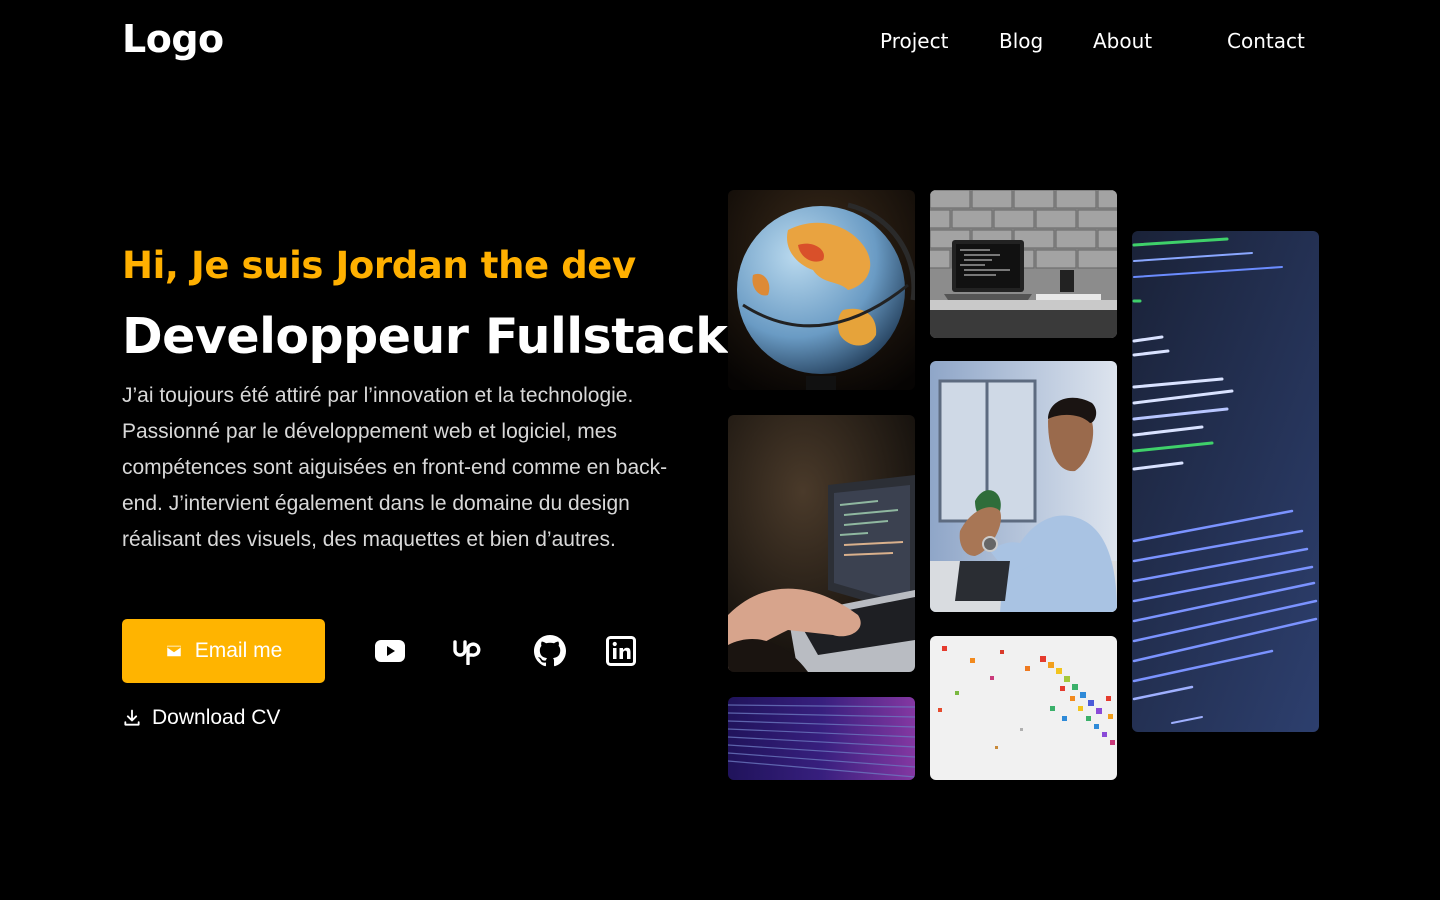  What do you see at coordinates (1122, 41) in the screenshot?
I see `nav-link-about: About` at bounding box center [1122, 41].